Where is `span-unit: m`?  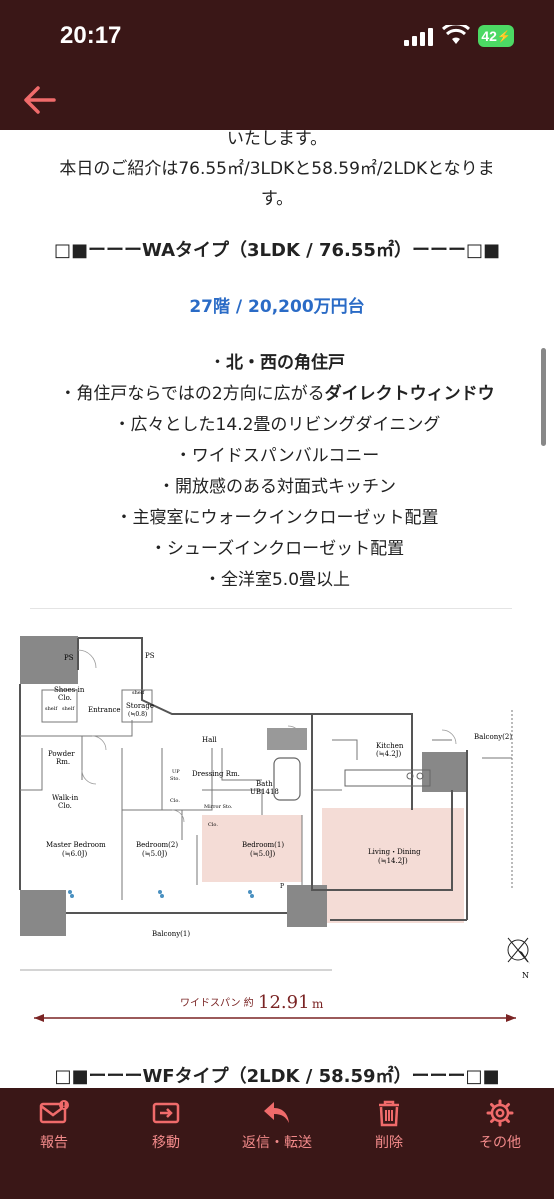
span-unit: m is located at coordinates (318, 1004).